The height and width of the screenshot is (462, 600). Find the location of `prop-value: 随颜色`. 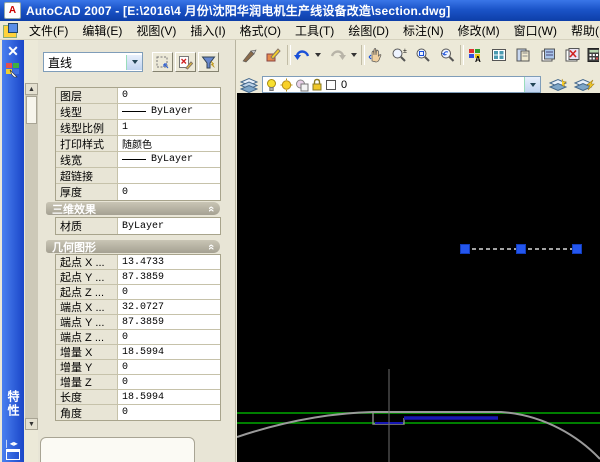

prop-value: 随颜色 is located at coordinates (137, 144).